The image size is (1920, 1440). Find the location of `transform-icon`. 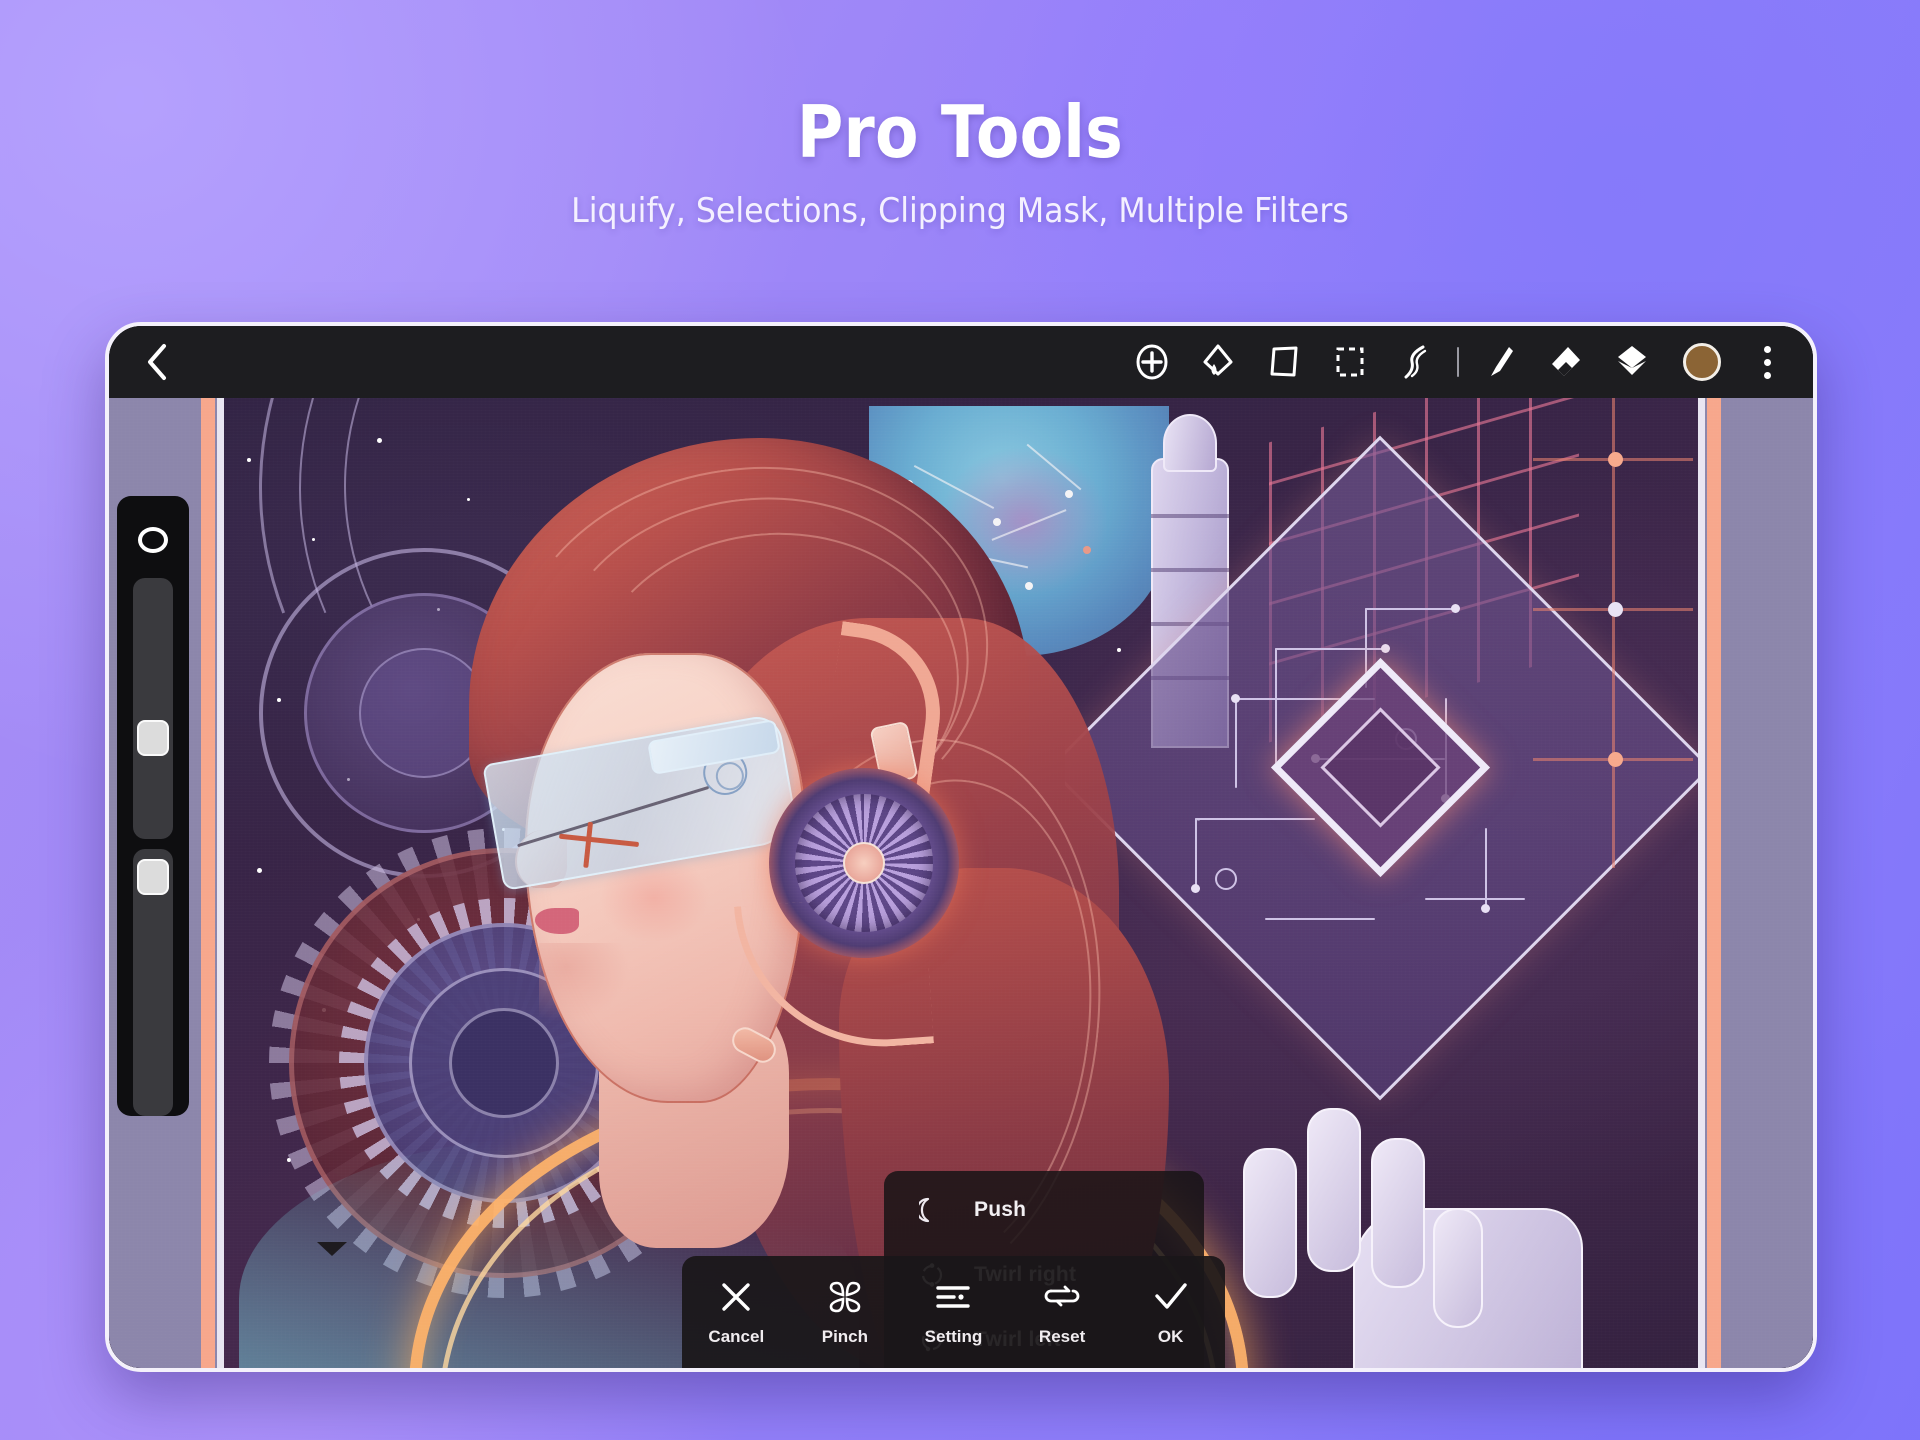

transform-icon is located at coordinates (1284, 361).